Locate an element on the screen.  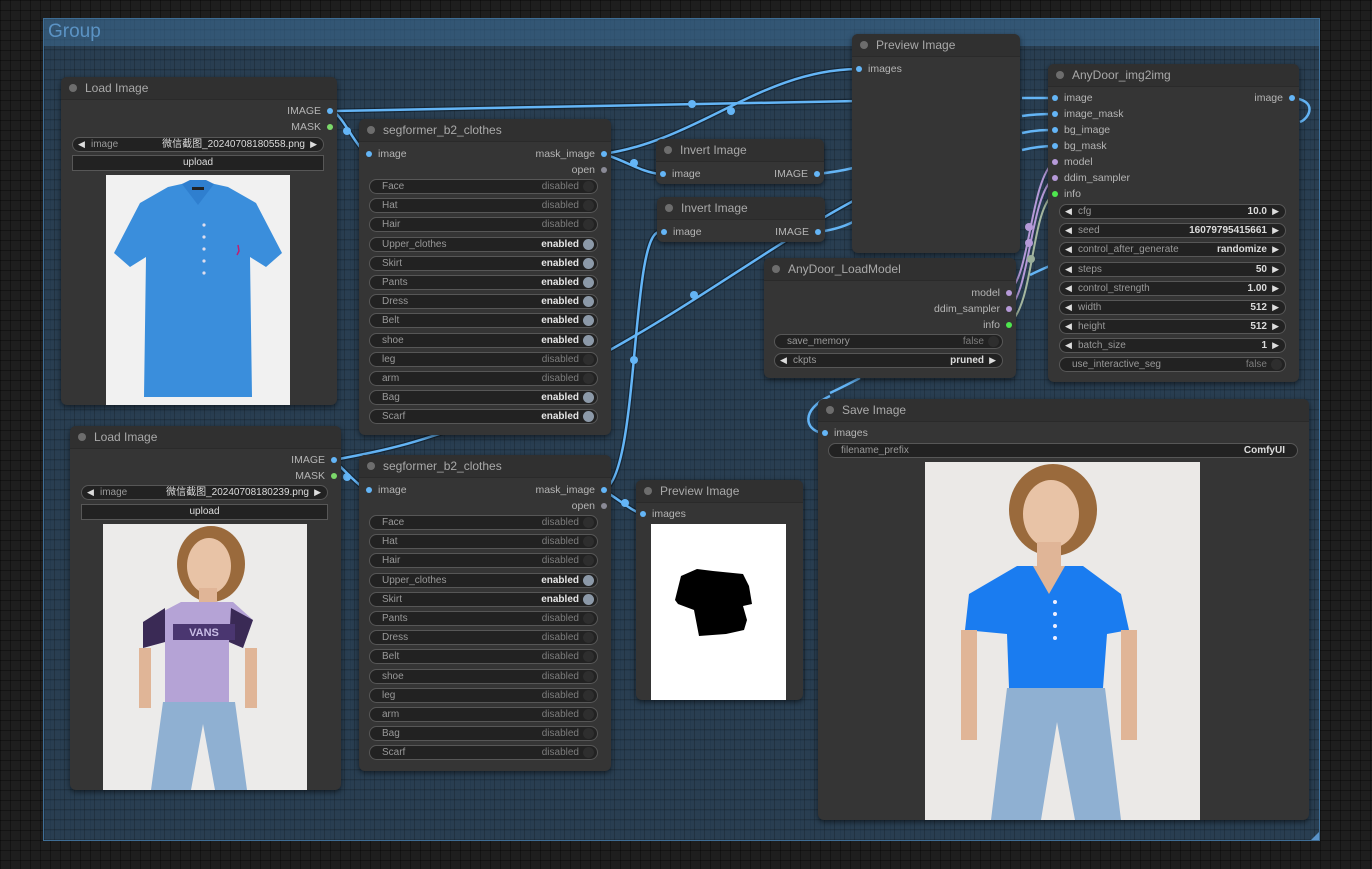
toggle-bag: Bag enabled is located at coordinates (483, 398).